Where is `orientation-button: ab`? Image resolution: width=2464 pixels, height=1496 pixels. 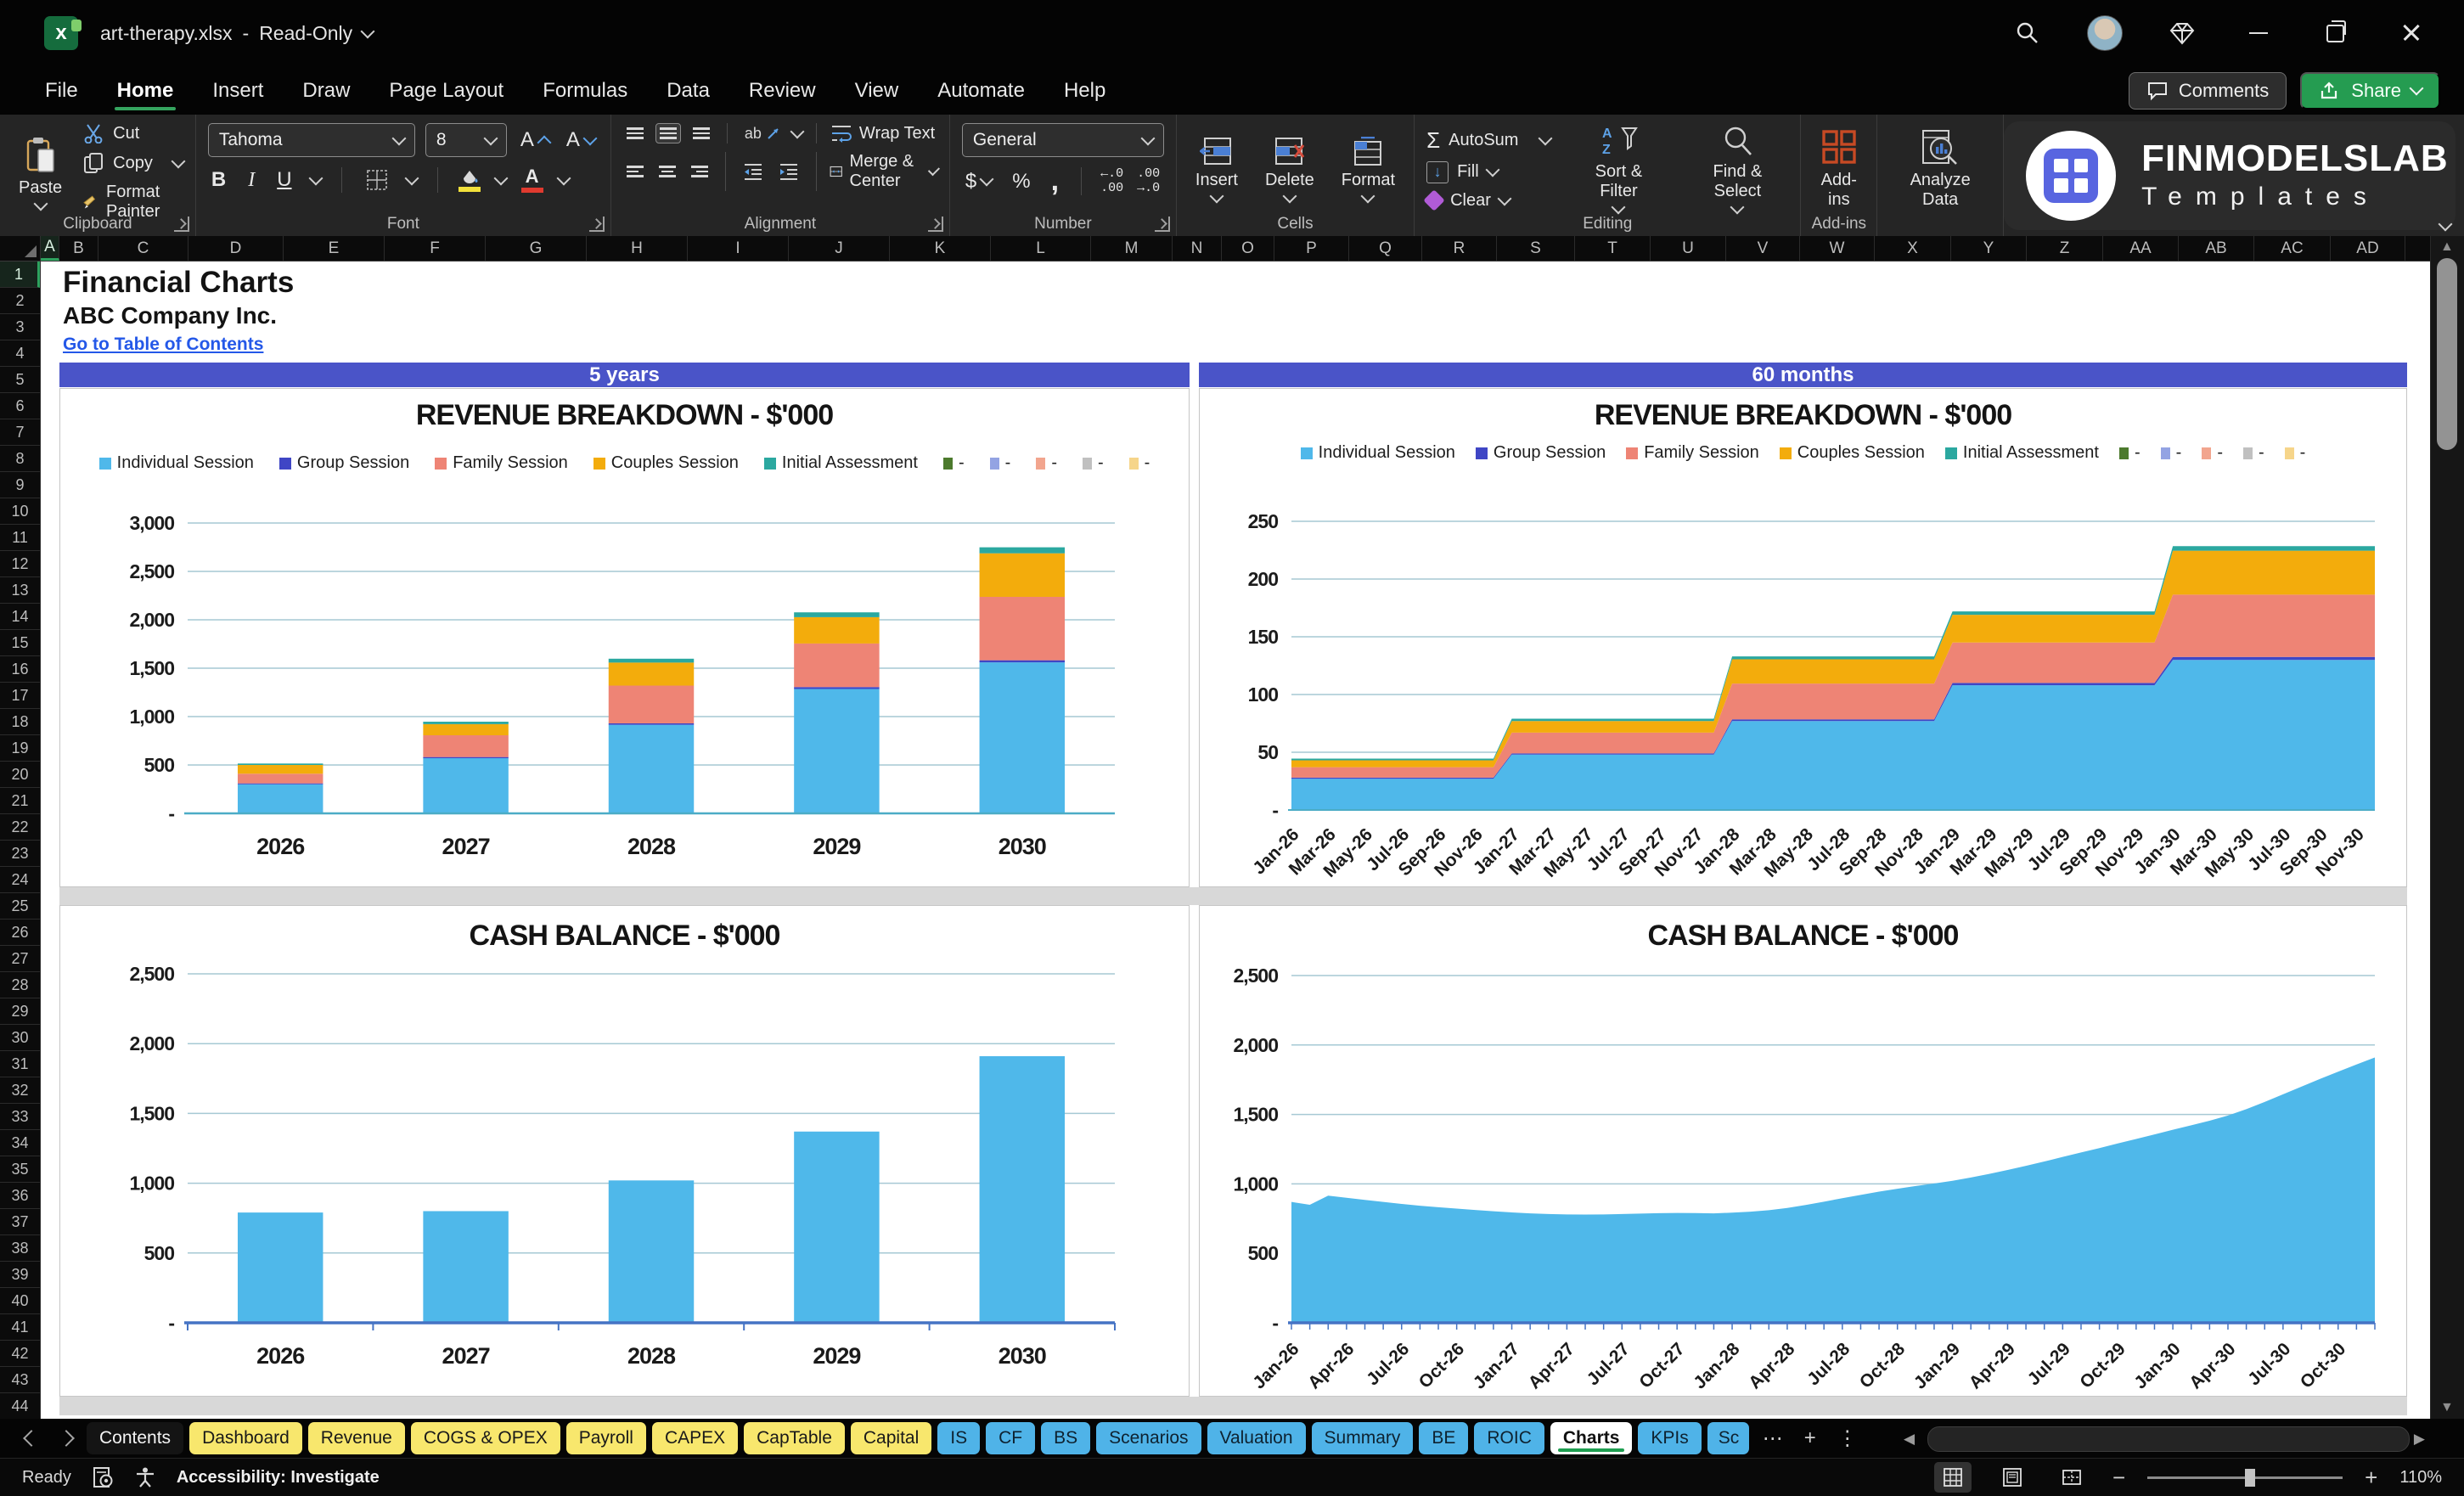 orientation-button: ab is located at coordinates (762, 134).